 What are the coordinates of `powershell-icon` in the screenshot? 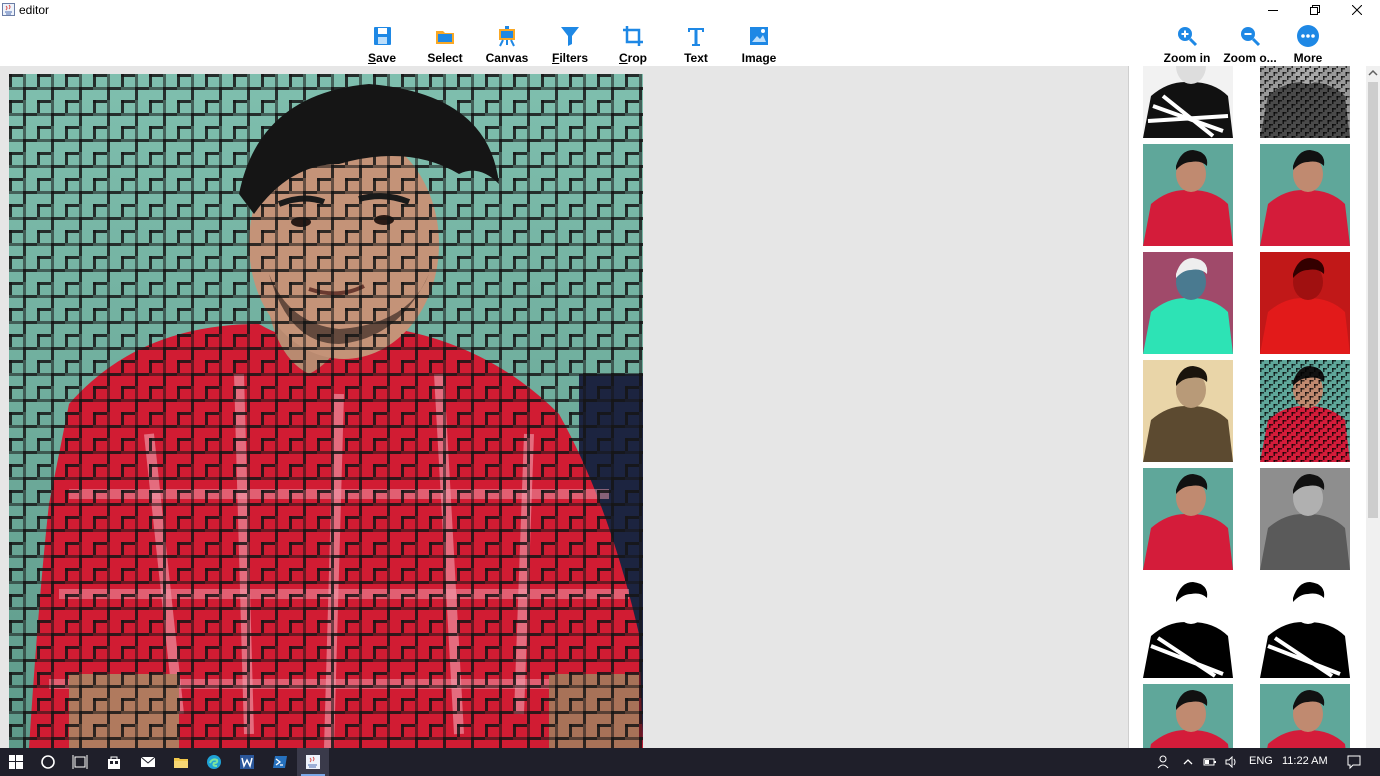 It's located at (280, 762).